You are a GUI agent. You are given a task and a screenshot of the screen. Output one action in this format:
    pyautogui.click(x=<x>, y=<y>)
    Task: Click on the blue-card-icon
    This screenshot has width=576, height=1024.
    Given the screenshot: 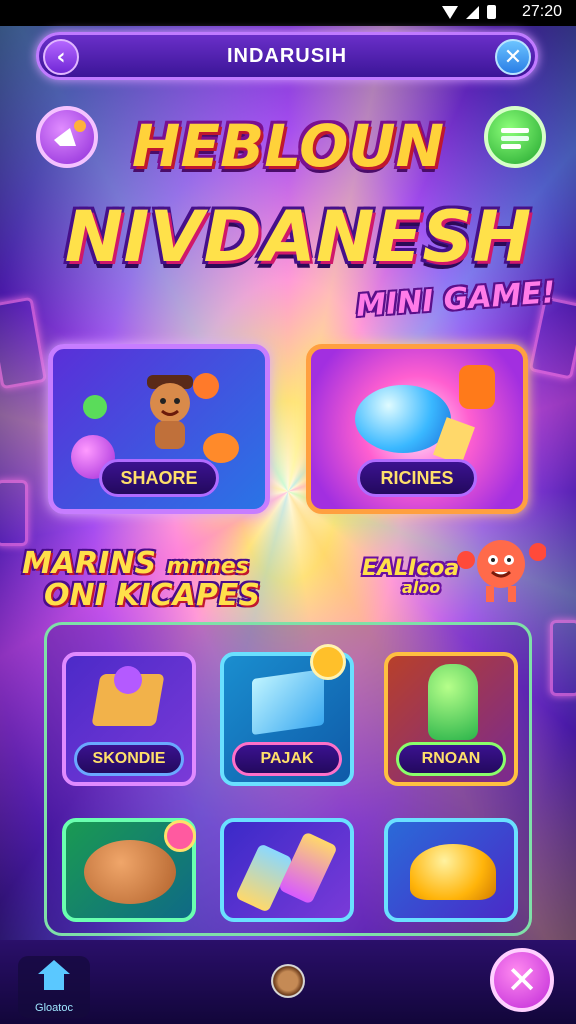 What is the action you would take?
    pyautogui.click(x=288, y=702)
    